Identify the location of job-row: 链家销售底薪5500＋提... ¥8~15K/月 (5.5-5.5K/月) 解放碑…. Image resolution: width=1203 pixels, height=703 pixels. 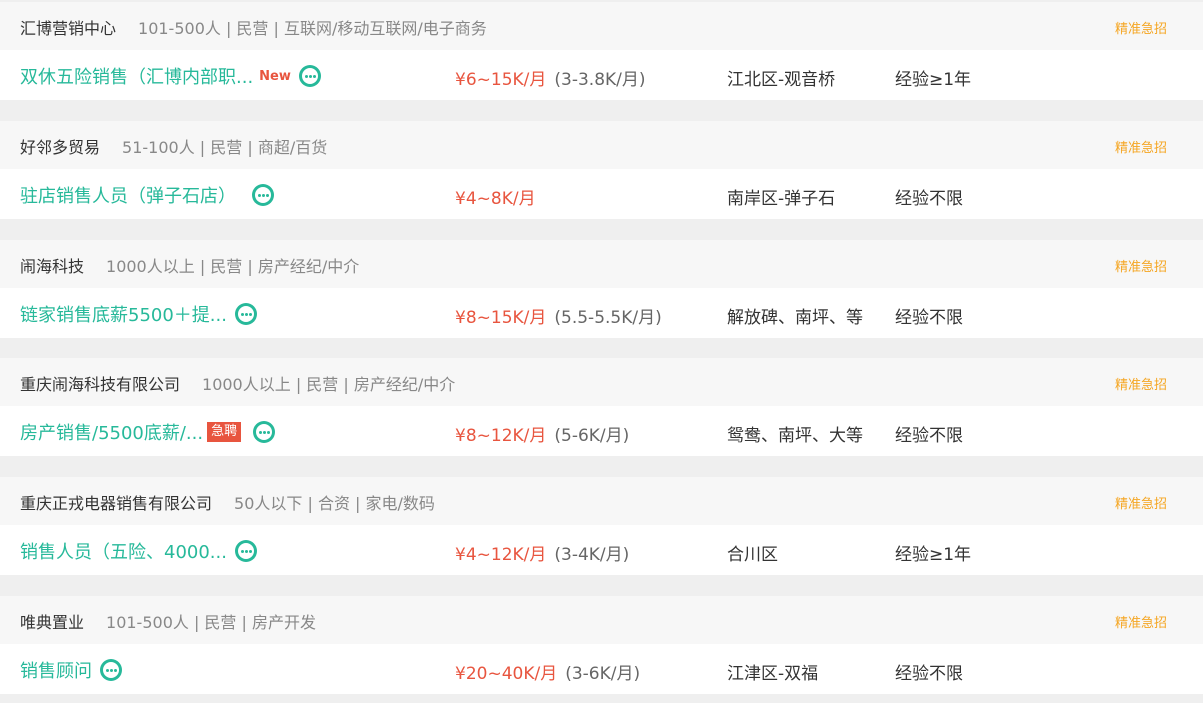
(601, 313).